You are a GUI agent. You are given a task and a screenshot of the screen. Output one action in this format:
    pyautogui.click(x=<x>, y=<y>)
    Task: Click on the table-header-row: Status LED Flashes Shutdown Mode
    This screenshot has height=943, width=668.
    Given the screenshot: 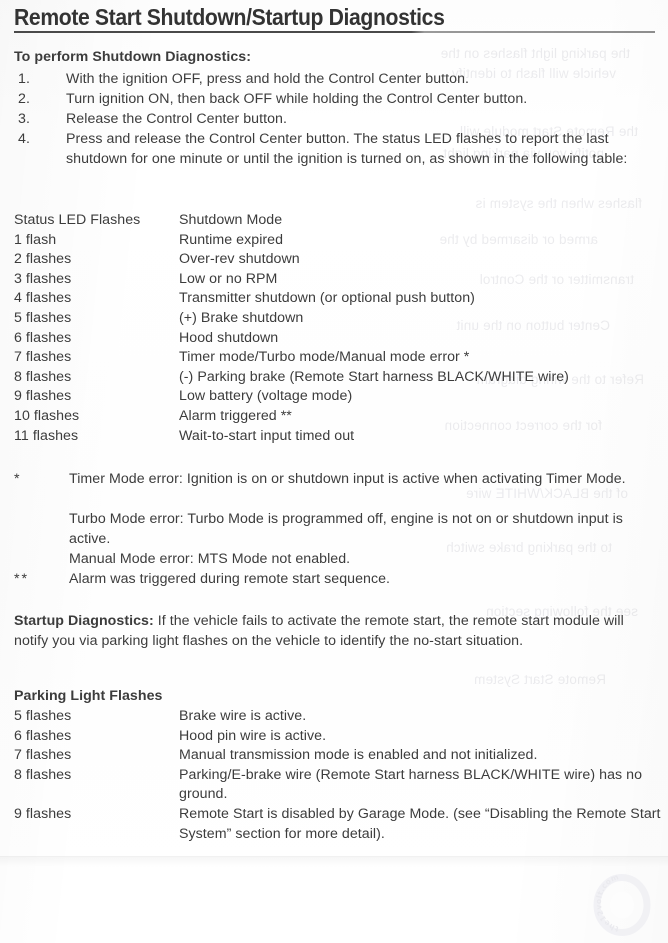 What is the action you would take?
    pyautogui.click(x=340, y=221)
    